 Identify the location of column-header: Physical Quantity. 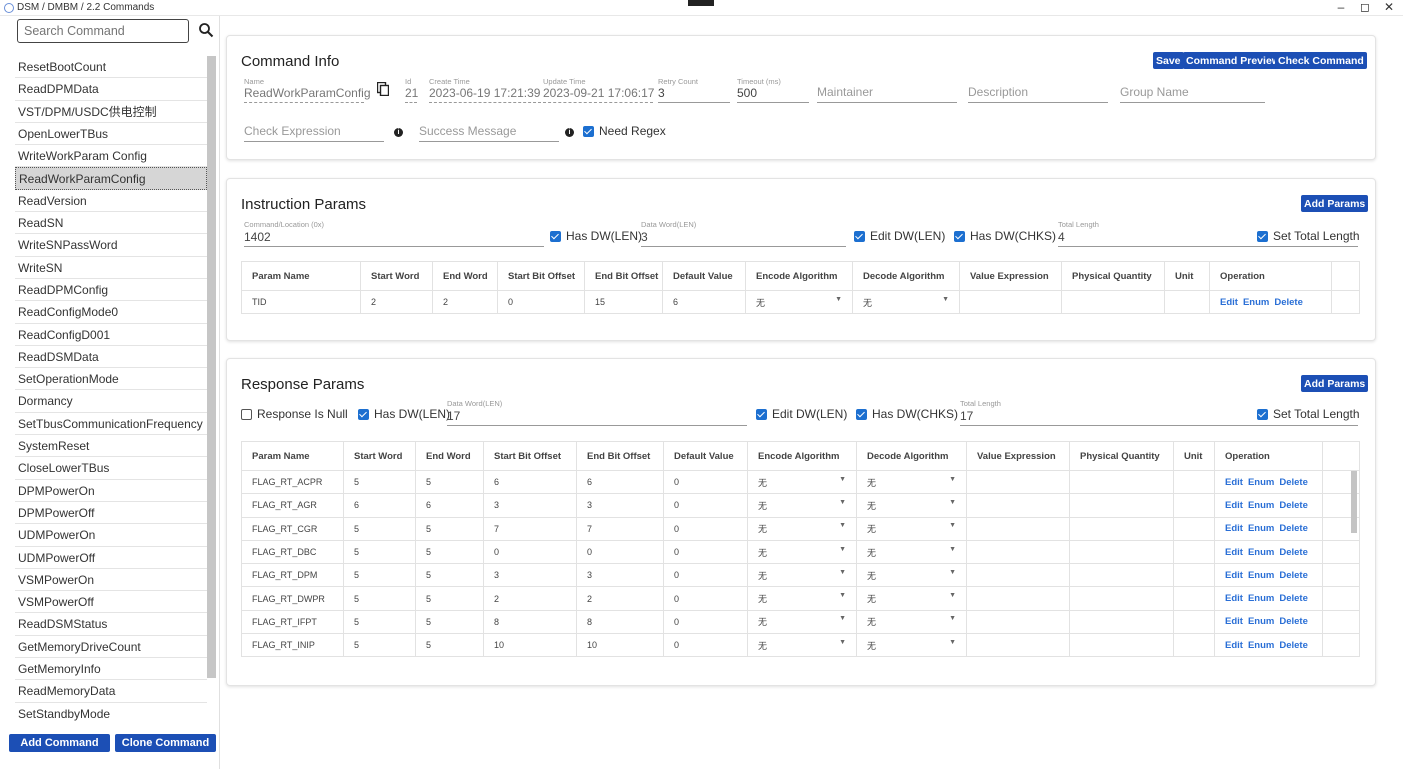
(1121, 456).